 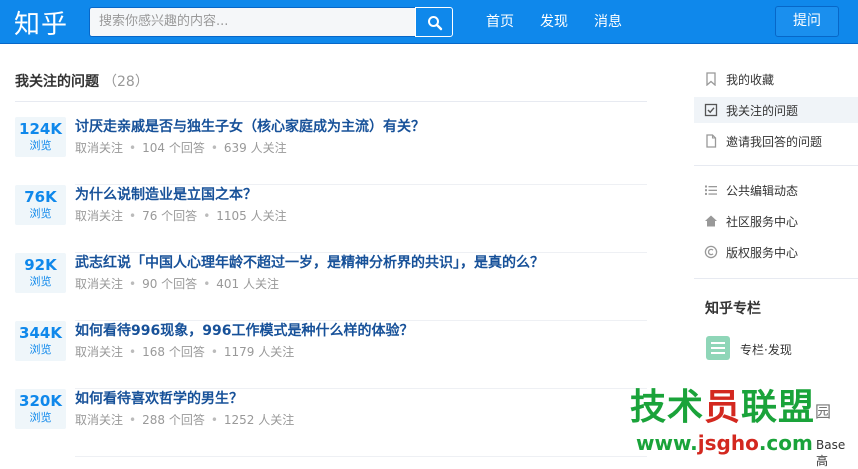 What do you see at coordinates (766, 349) in the screenshot?
I see `zhuanlan-discover-link: 专栏·发现` at bounding box center [766, 349].